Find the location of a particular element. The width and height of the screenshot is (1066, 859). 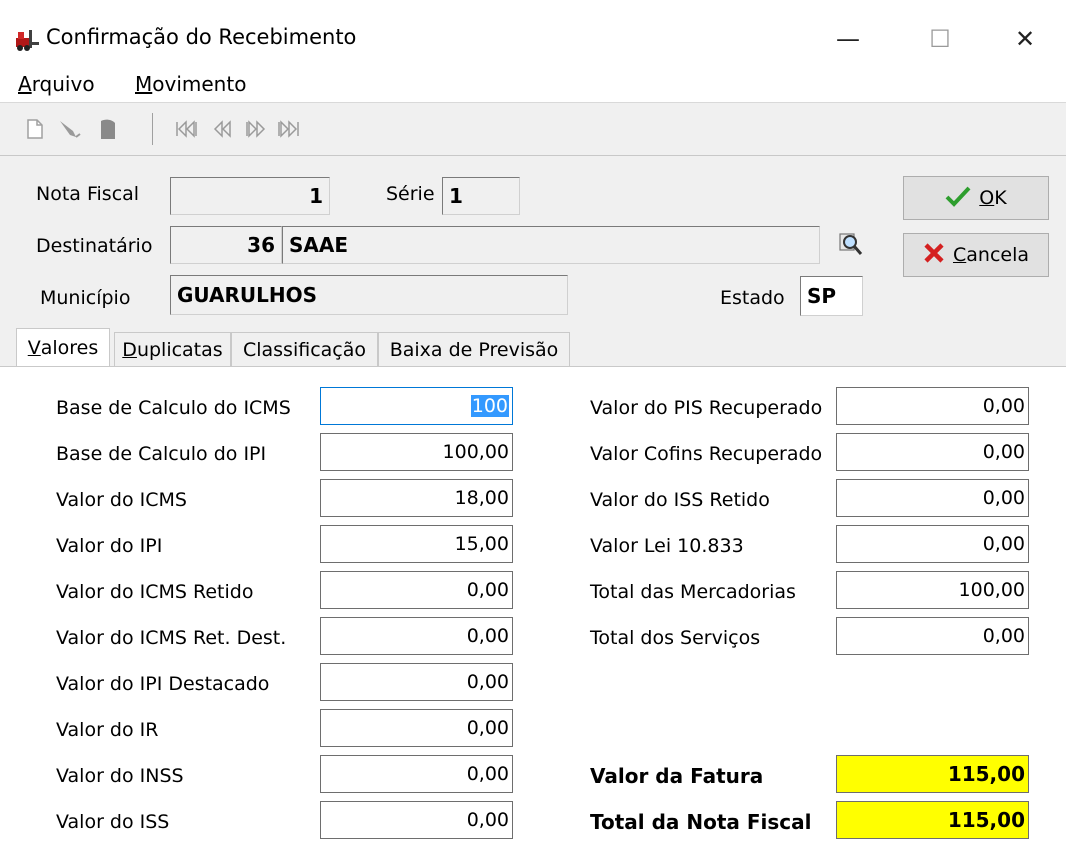

app-icon is located at coordinates (27, 40).